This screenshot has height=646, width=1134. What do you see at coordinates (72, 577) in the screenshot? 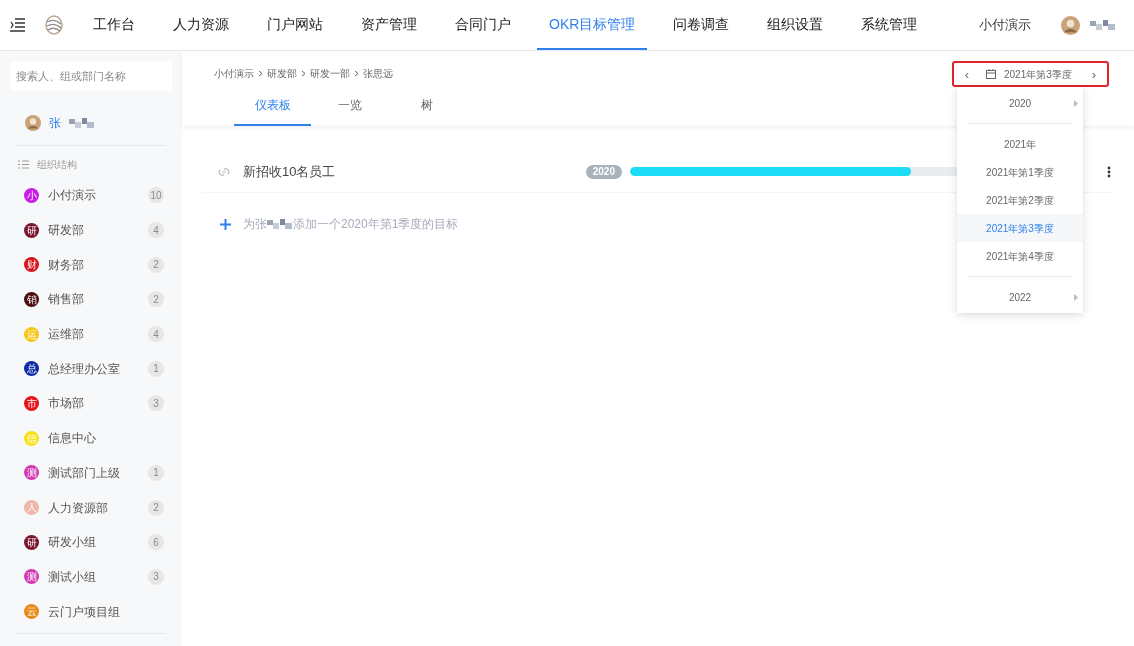
I see `department-name: 测试小组` at bounding box center [72, 577].